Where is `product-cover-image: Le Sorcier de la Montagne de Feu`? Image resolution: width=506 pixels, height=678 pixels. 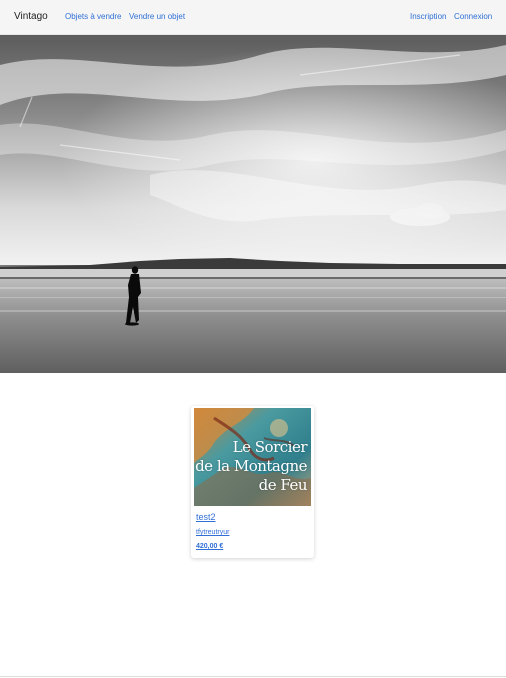 product-cover-image: Le Sorcier de la Montagne de Feu is located at coordinates (252, 457).